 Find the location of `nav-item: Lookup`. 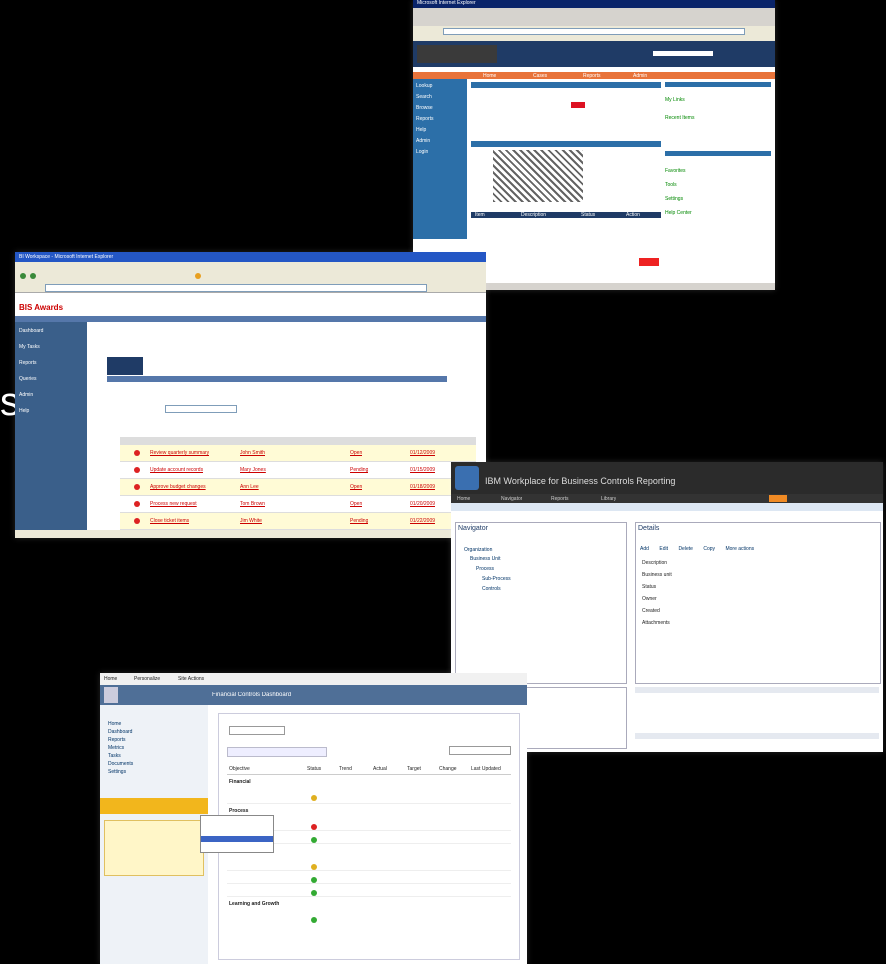

nav-item: Lookup is located at coordinates (440, 84).